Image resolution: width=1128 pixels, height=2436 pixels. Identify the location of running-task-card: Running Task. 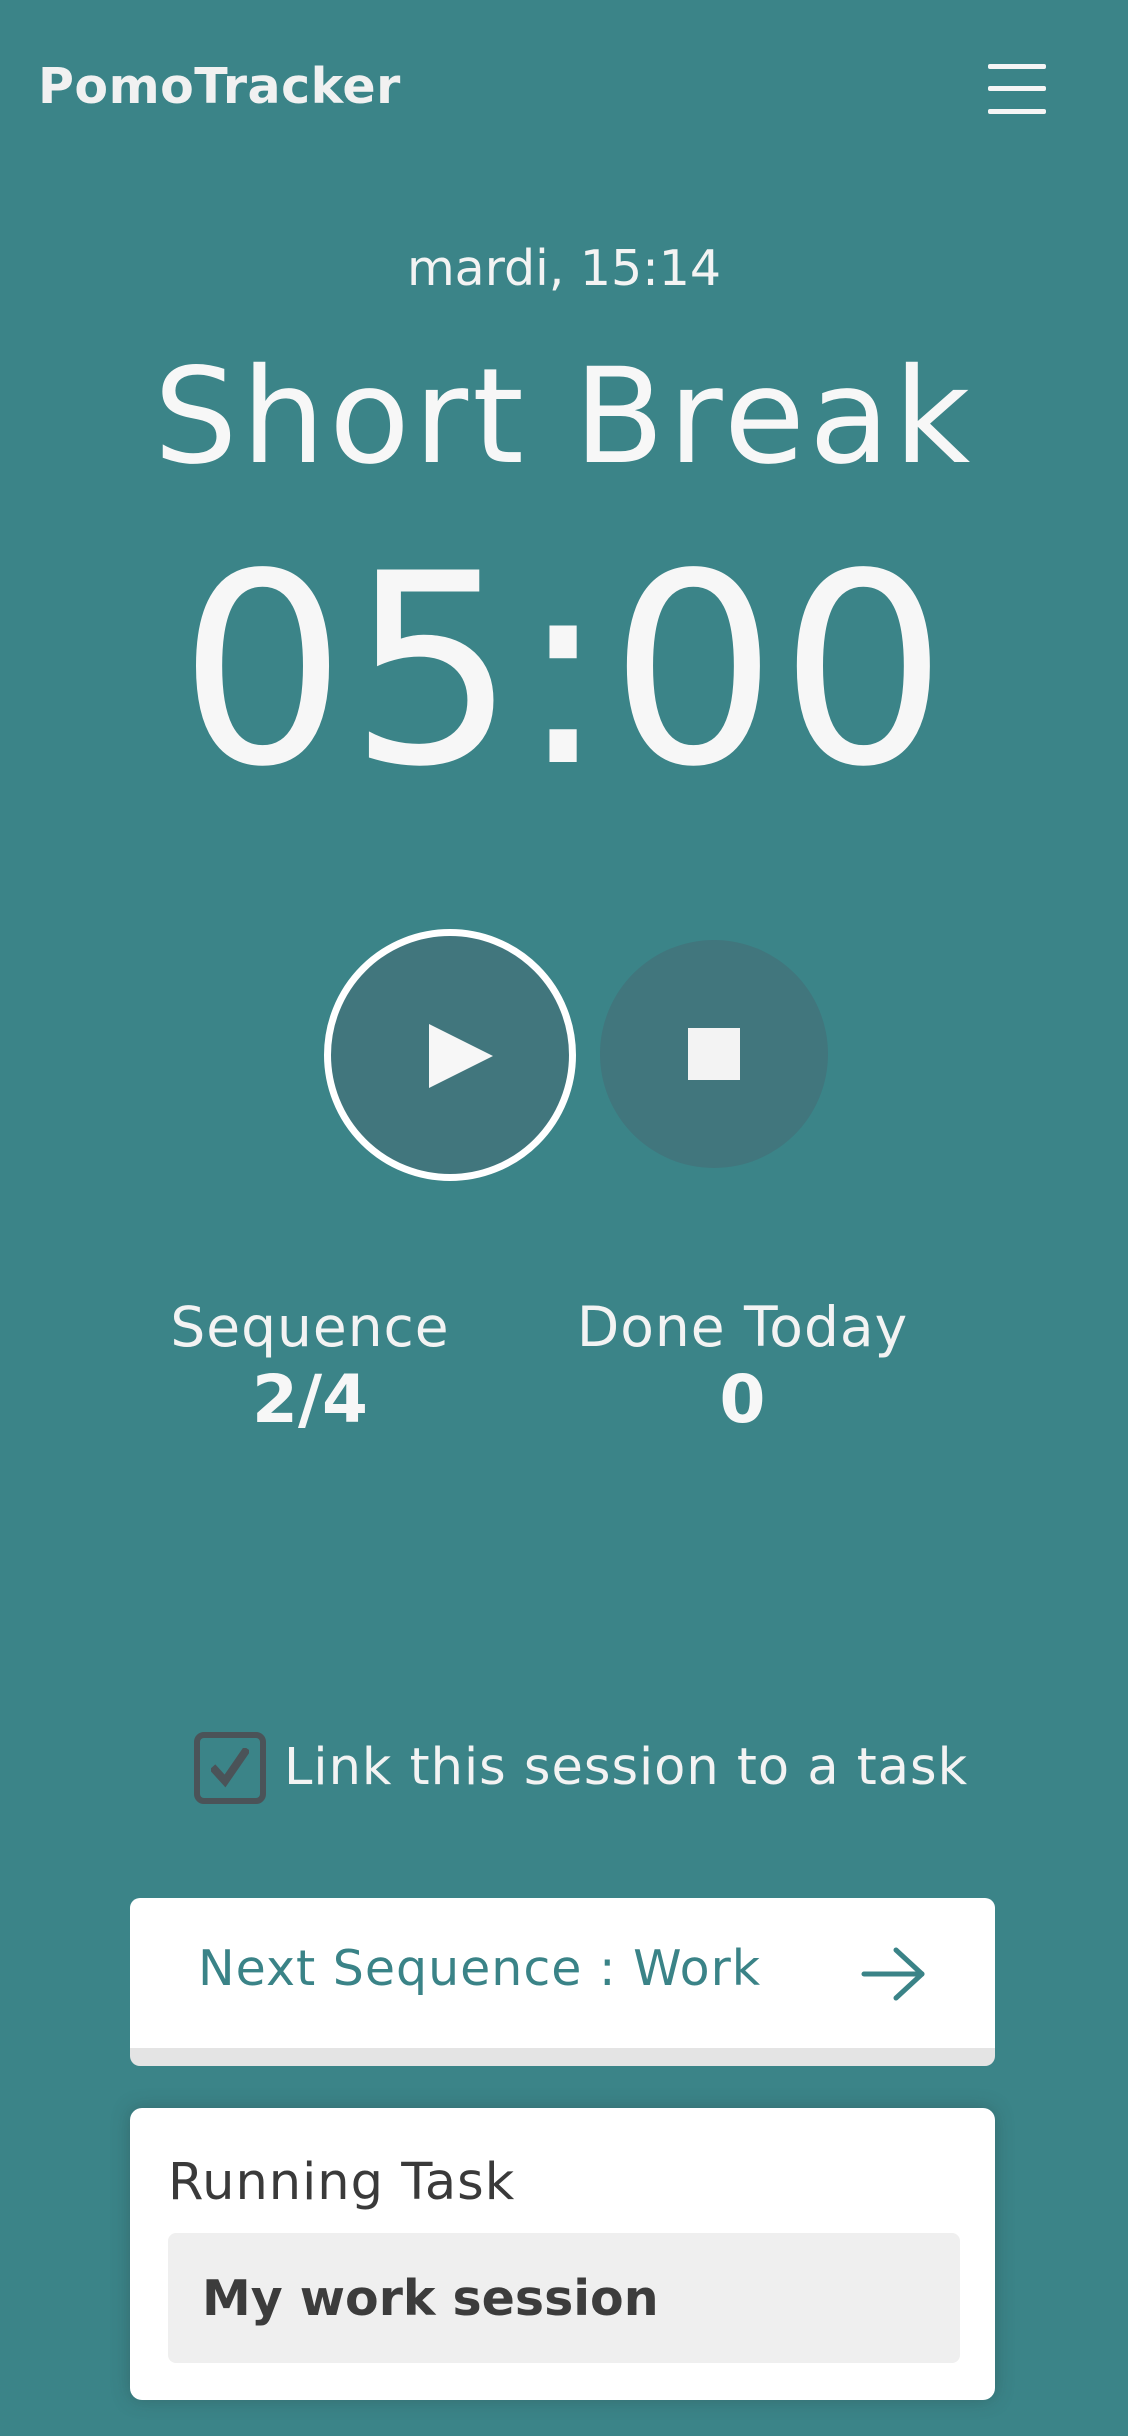
(562, 2254).